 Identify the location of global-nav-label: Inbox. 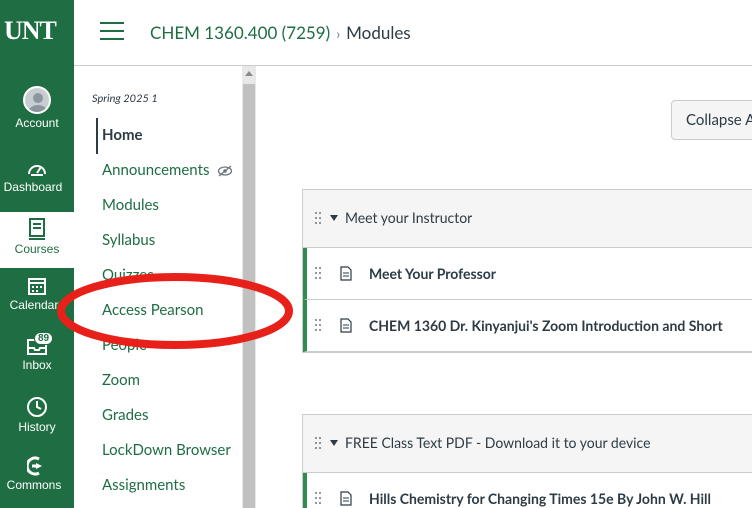
(37, 365).